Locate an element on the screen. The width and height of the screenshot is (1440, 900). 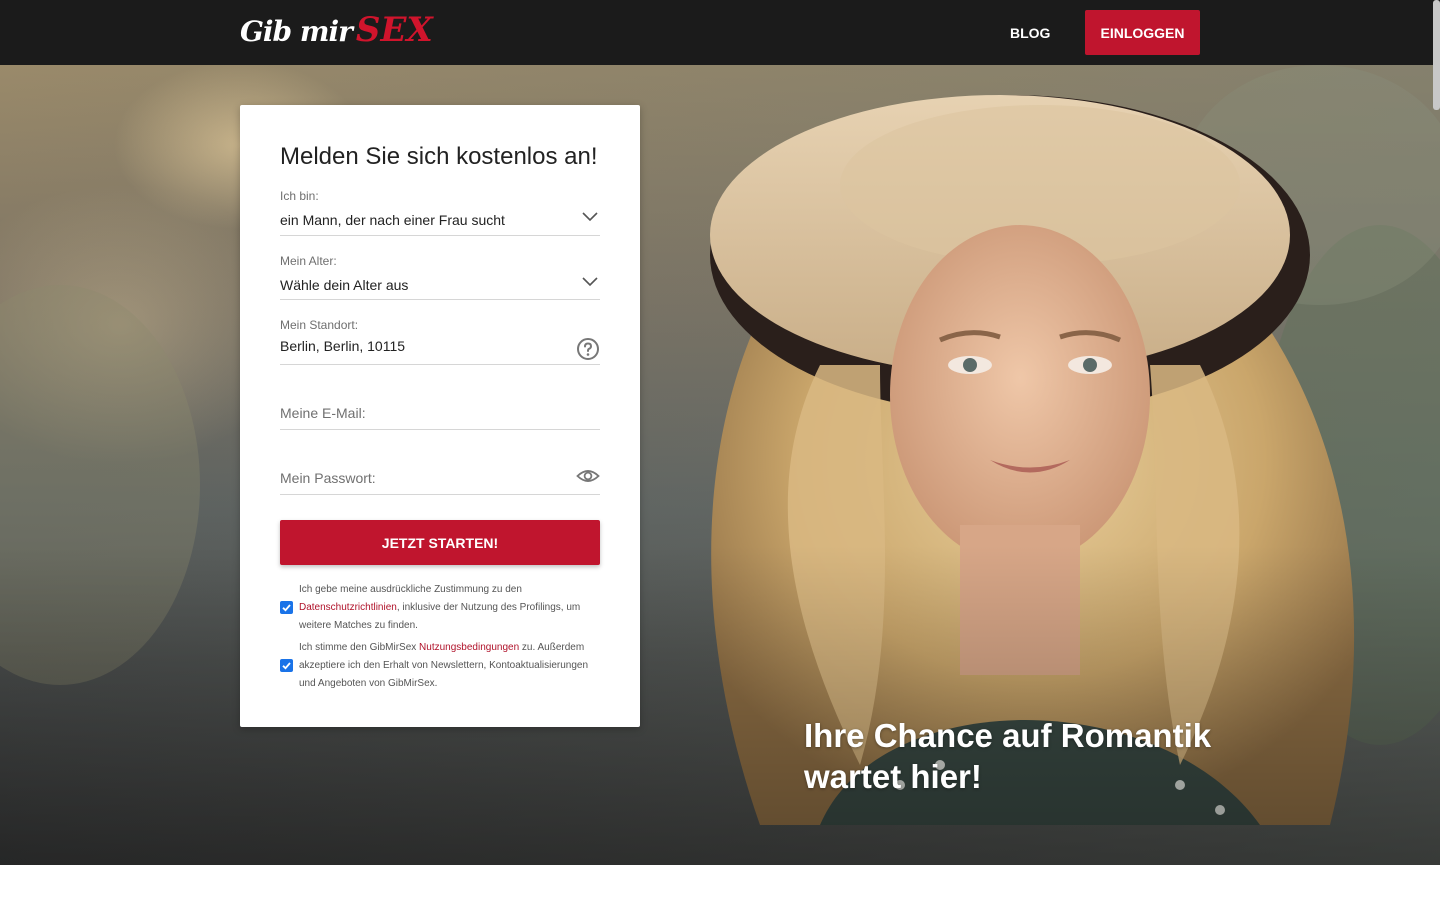
location-value: Berlin, Berlin, 10115 is located at coordinates (343, 346).